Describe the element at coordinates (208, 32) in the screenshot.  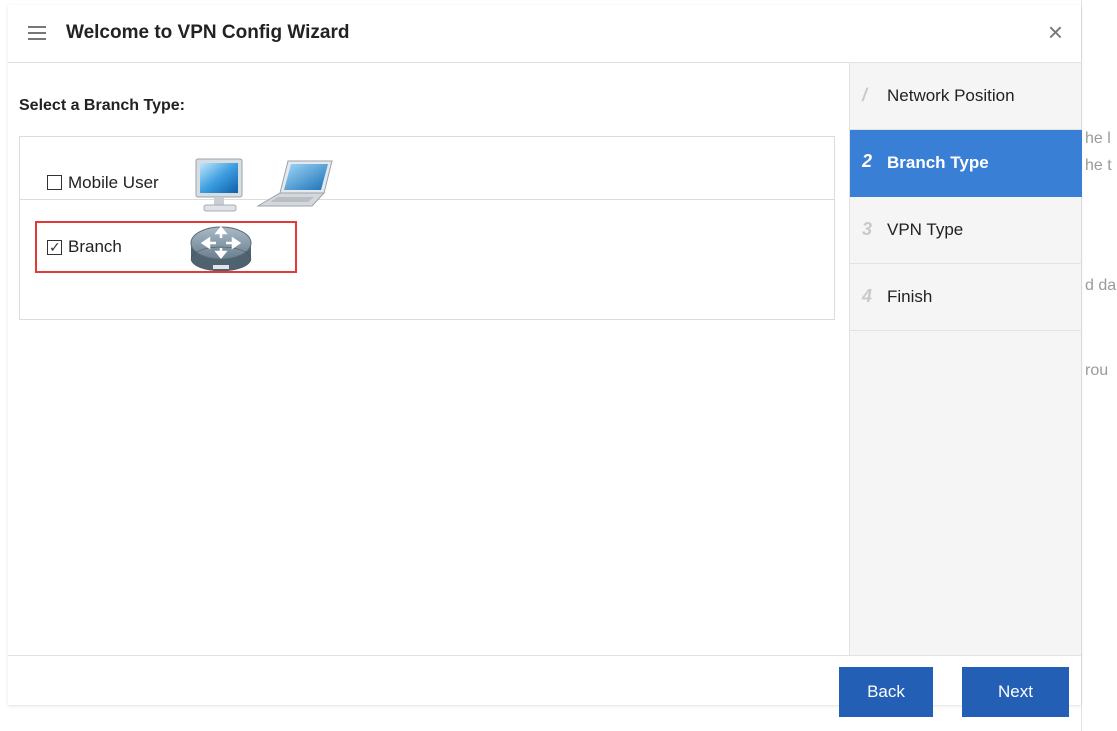
I see `dialog-title: Welcome to VPN Config Wizard` at that location.